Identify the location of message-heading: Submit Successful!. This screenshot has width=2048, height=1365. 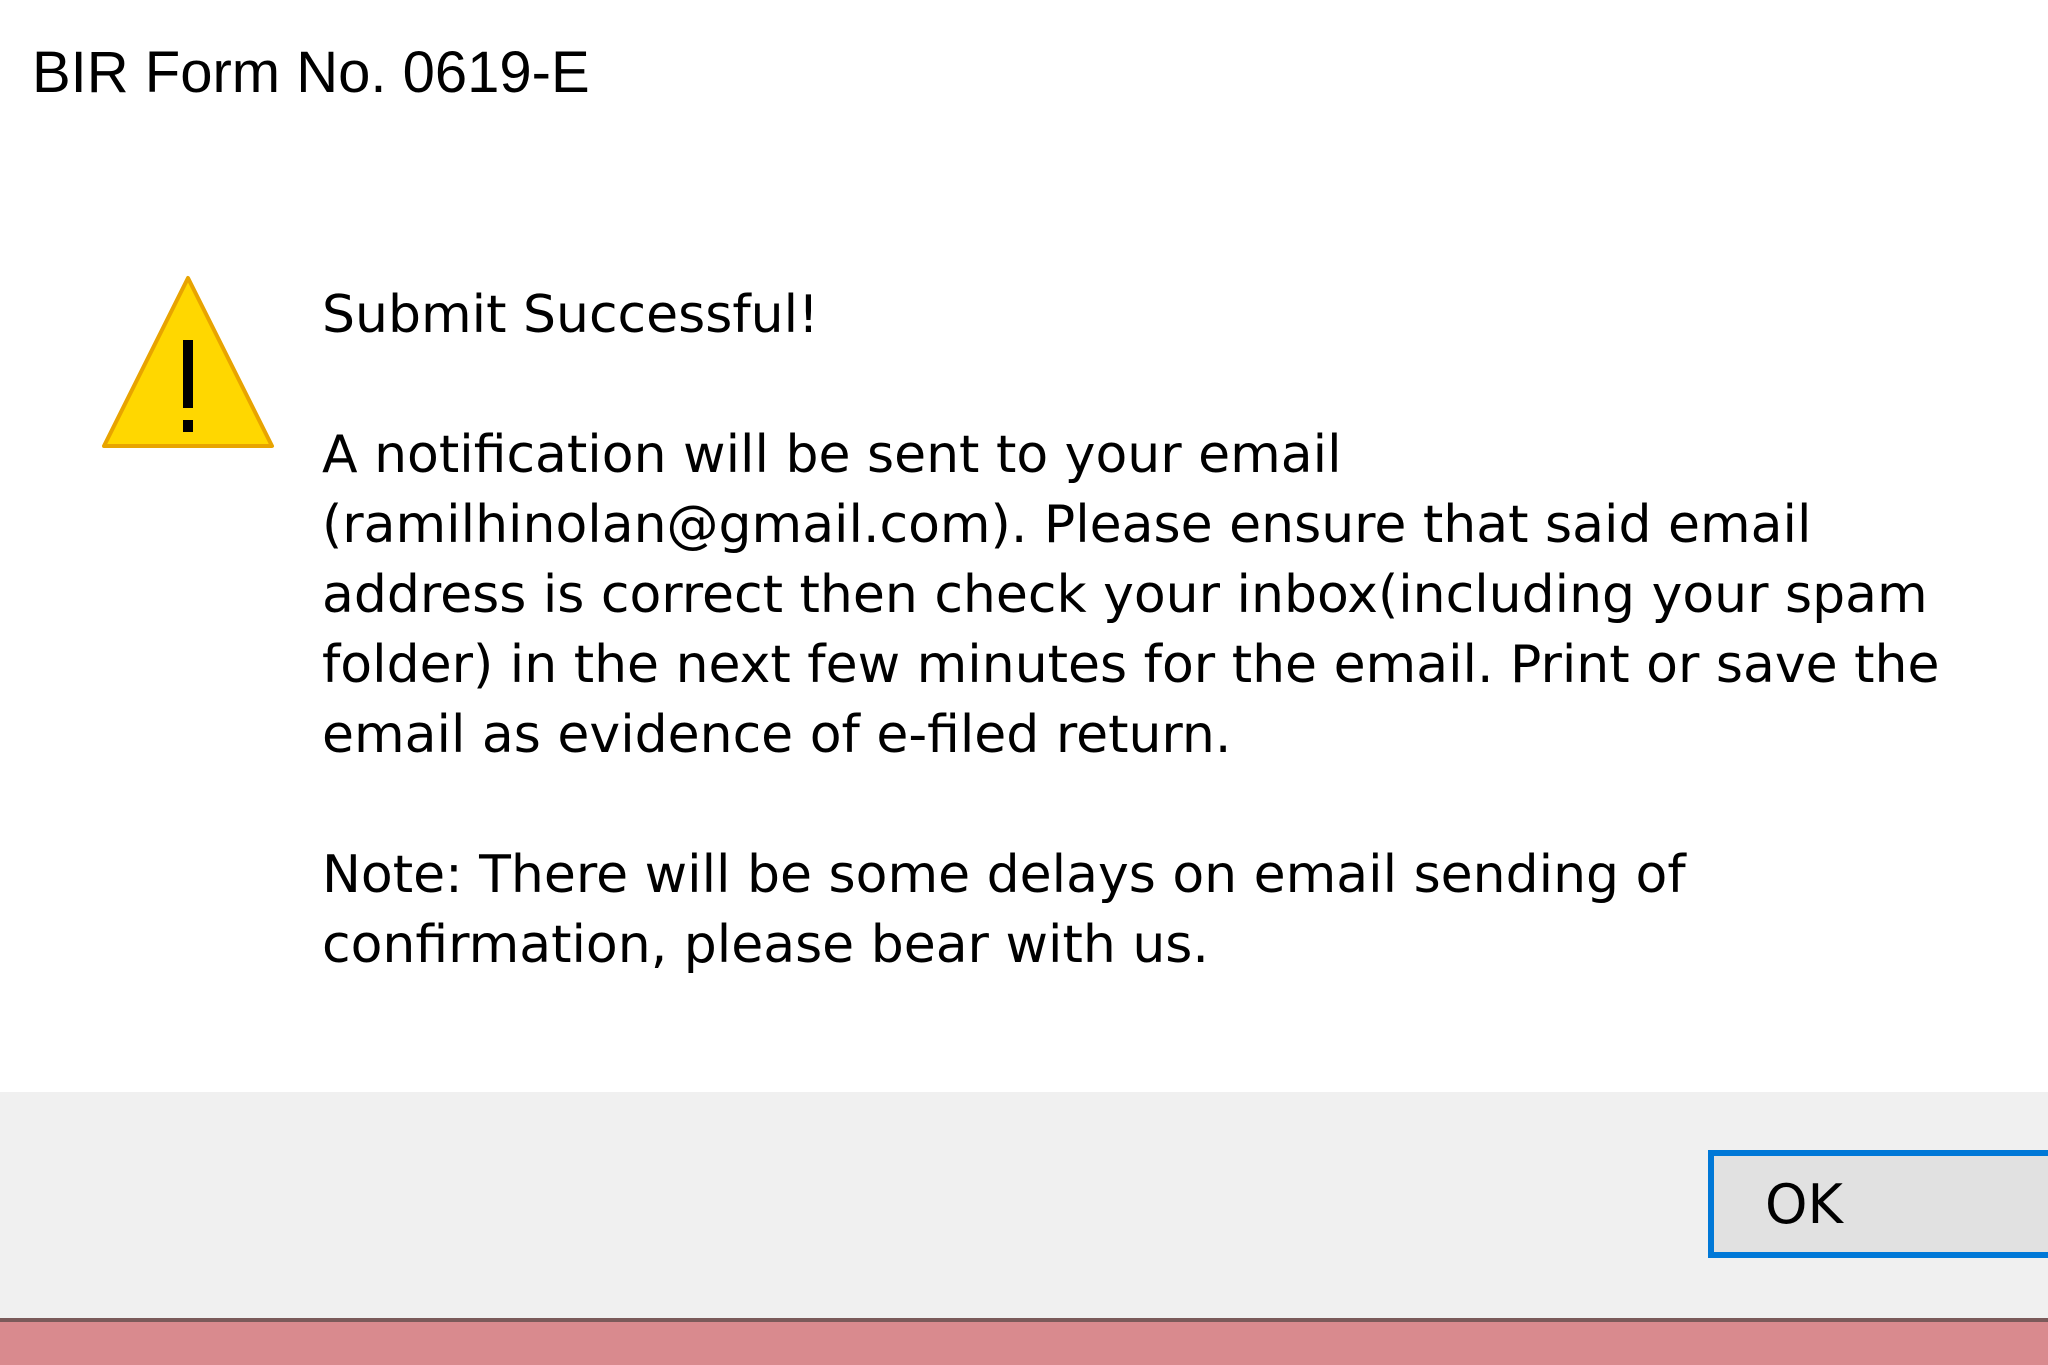
(570, 315).